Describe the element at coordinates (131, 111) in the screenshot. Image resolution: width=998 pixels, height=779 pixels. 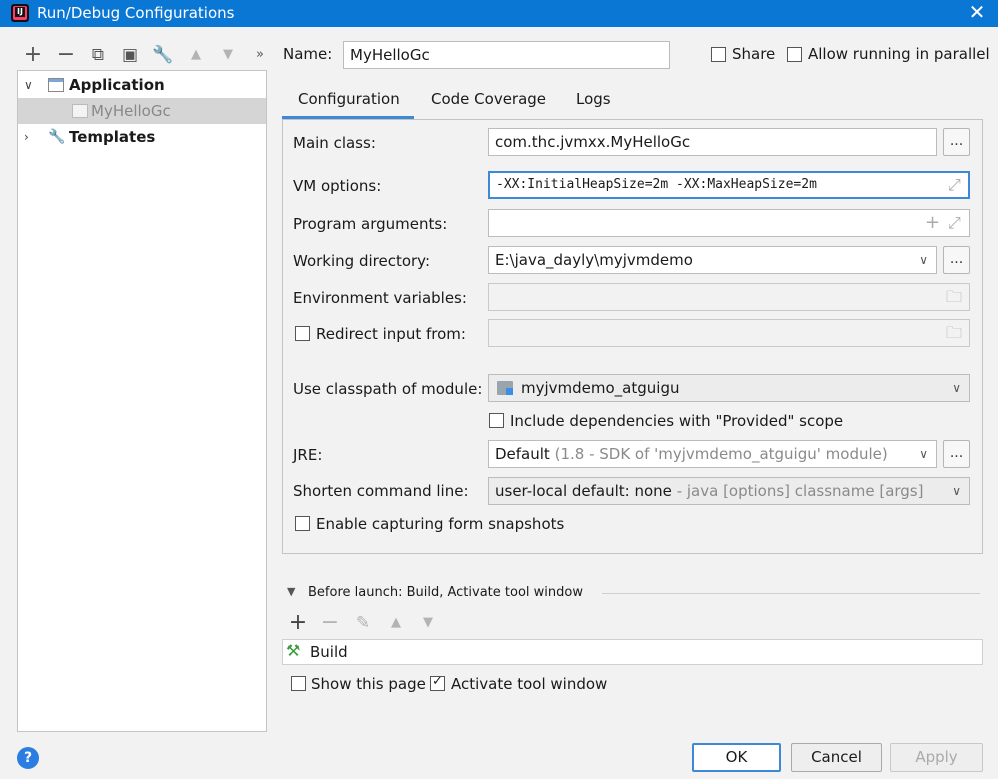
I see `tree-item-label: MyHelloGc` at that location.